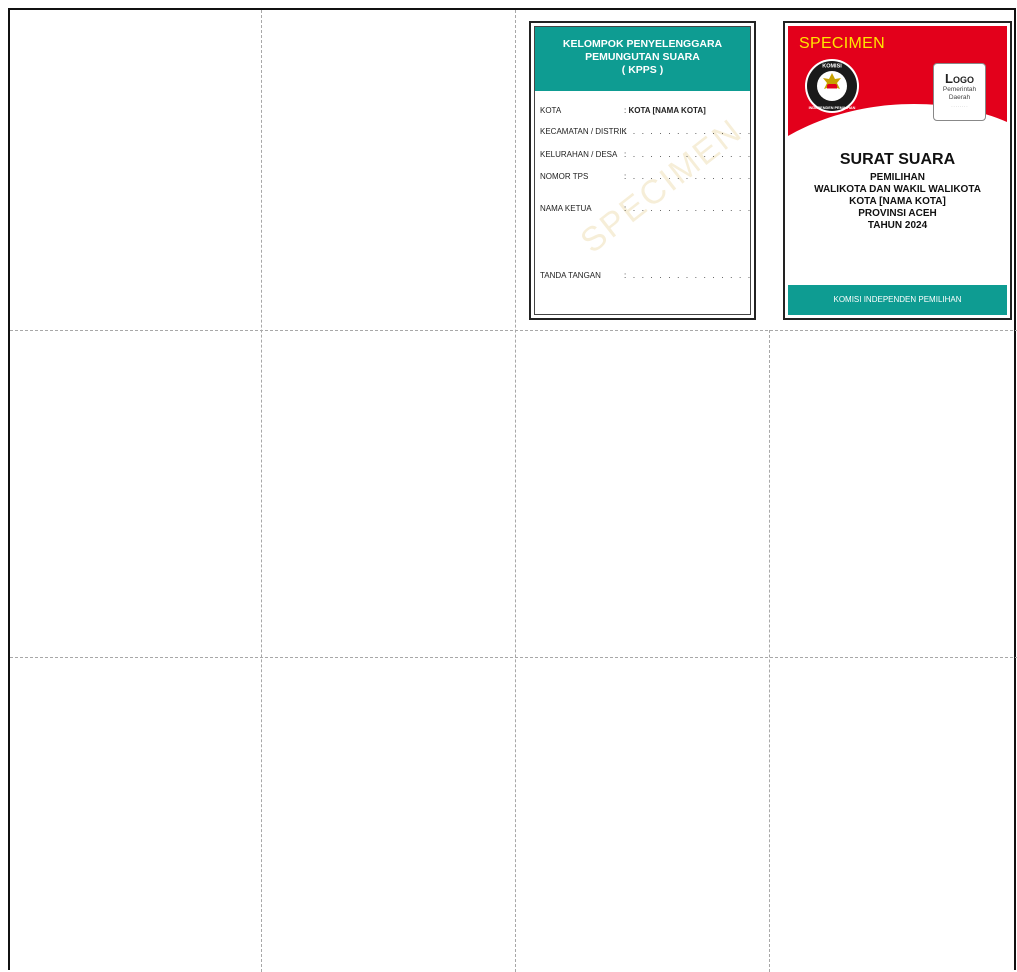 This screenshot has height=972, width=1017. I want to click on row-label: NAMA KETUA, so click(566, 208).